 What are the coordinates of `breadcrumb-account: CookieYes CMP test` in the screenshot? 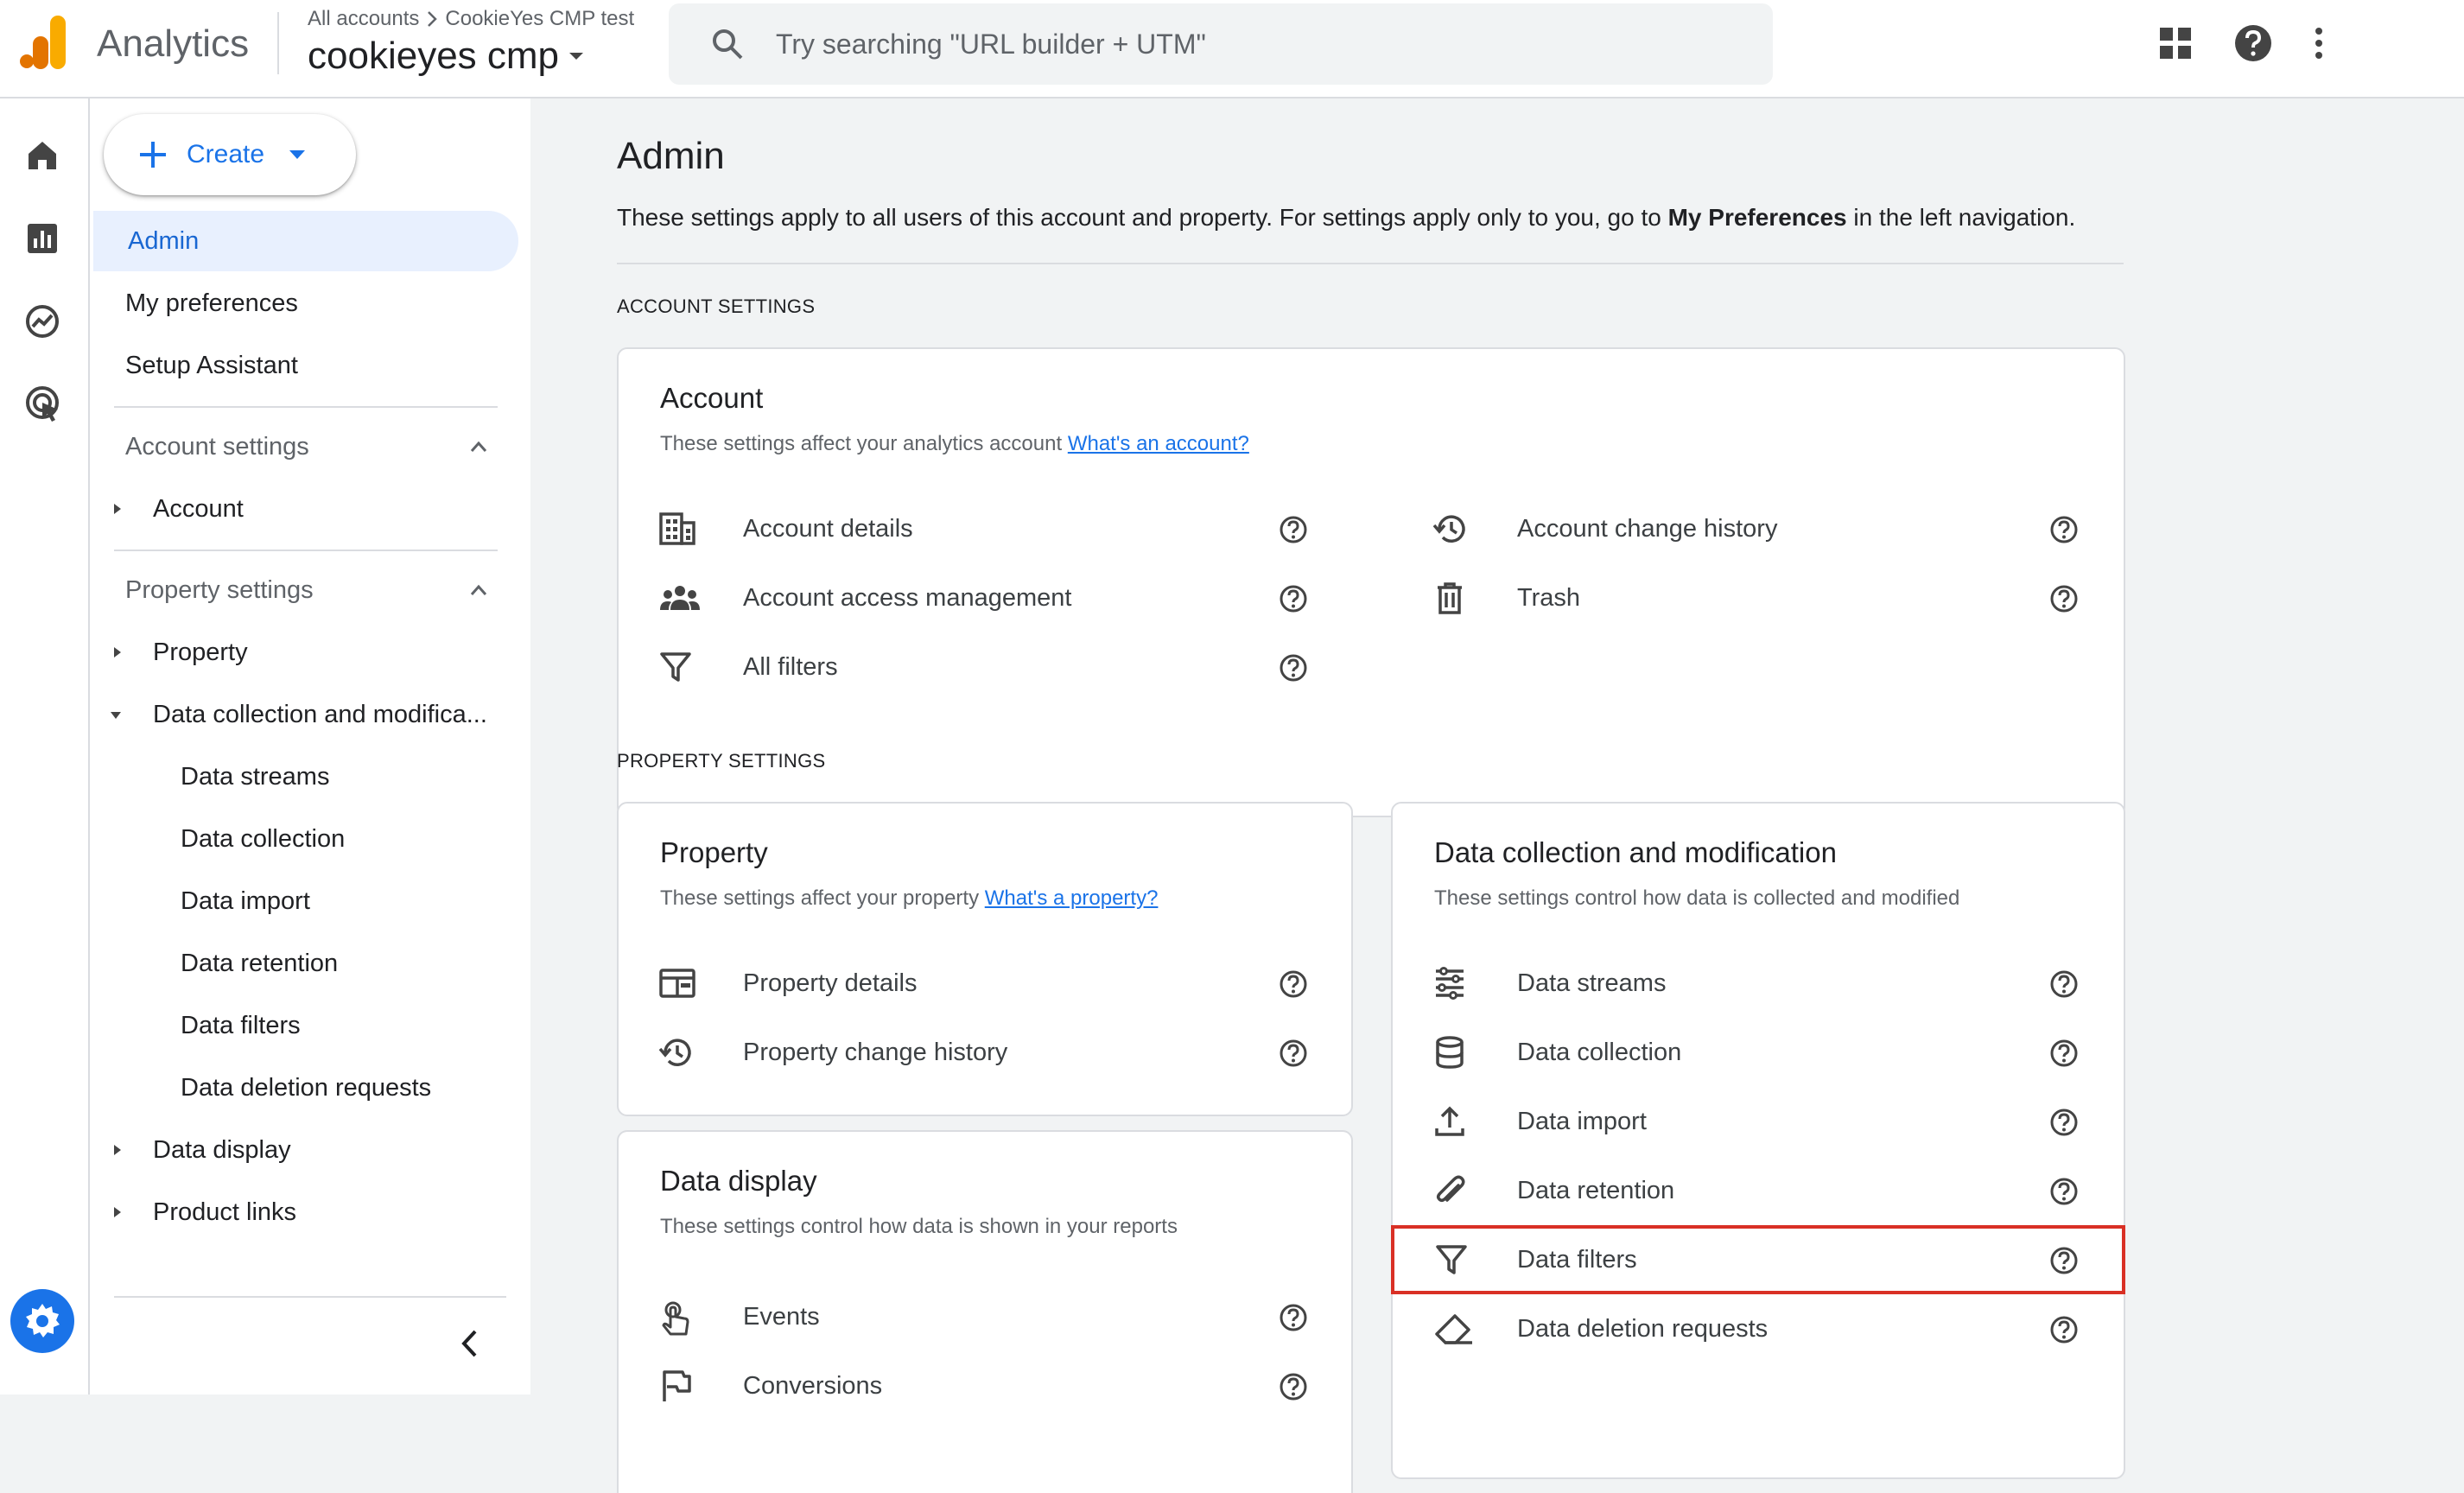 It's located at (539, 19).